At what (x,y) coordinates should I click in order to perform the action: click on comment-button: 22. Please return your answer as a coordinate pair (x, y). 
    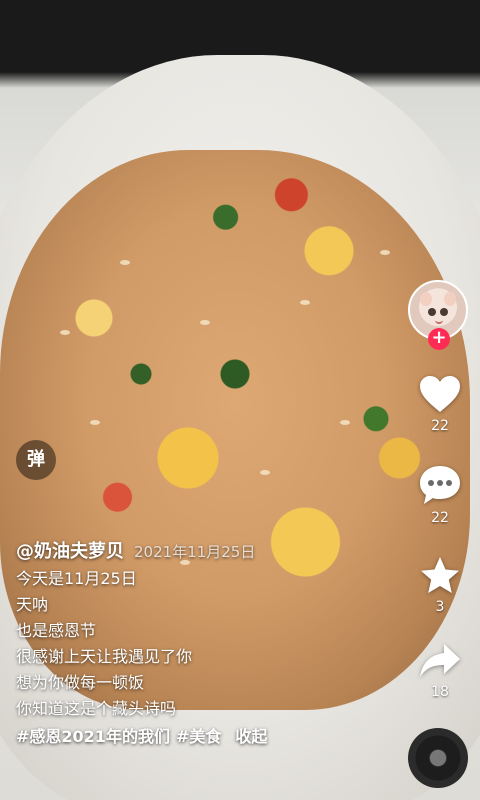
    Looking at the image, I should click on (440, 495).